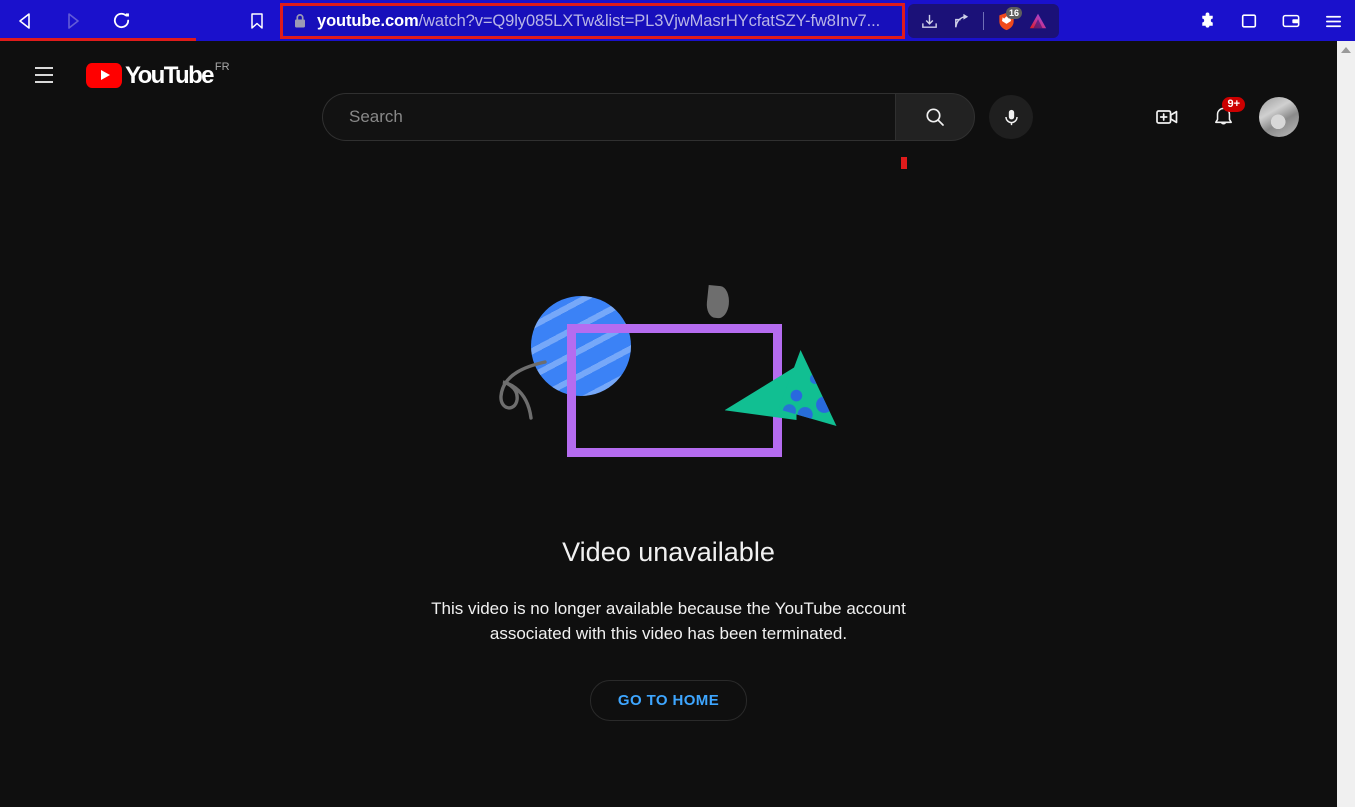  Describe the element at coordinates (1249, 21) in the screenshot. I see `sidebar-icon` at that location.